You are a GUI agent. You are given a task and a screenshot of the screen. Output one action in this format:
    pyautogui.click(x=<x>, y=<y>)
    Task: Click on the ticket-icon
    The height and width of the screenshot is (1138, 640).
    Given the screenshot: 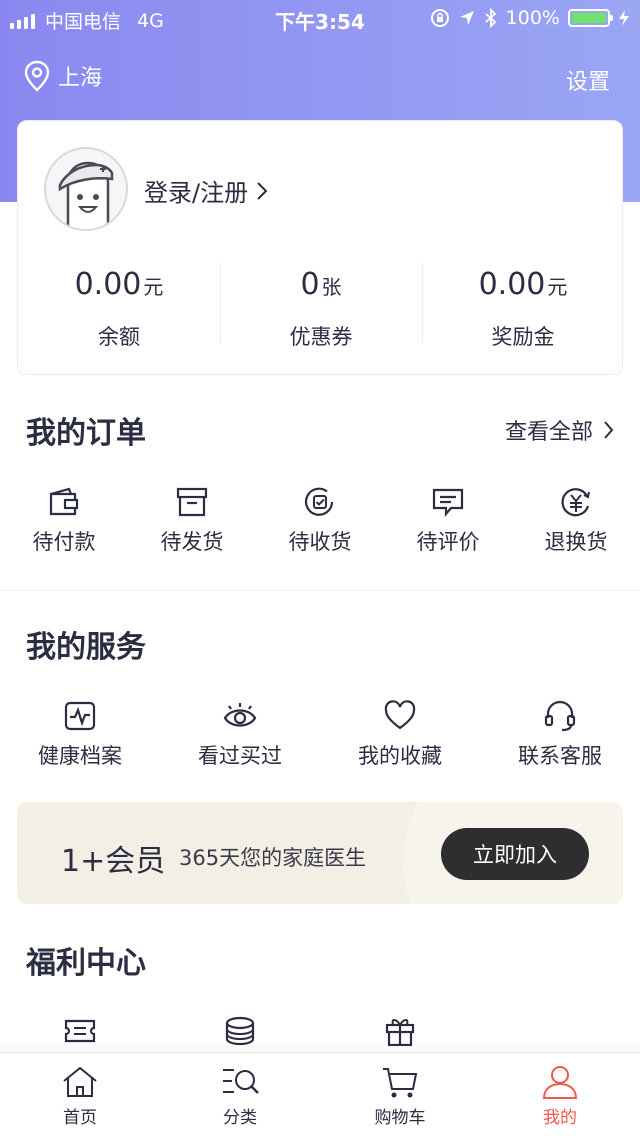 What is the action you would take?
    pyautogui.click(x=80, y=1031)
    